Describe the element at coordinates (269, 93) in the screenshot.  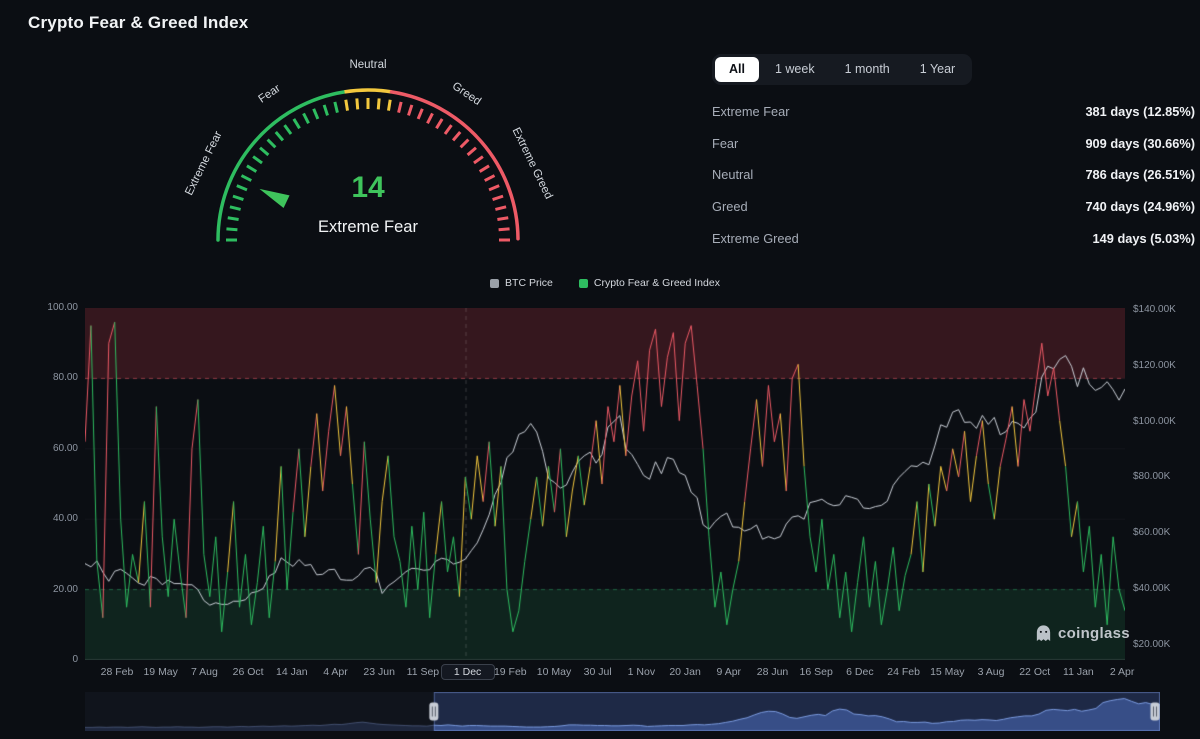
I see `gauge-scale-label-fear: Fear` at that location.